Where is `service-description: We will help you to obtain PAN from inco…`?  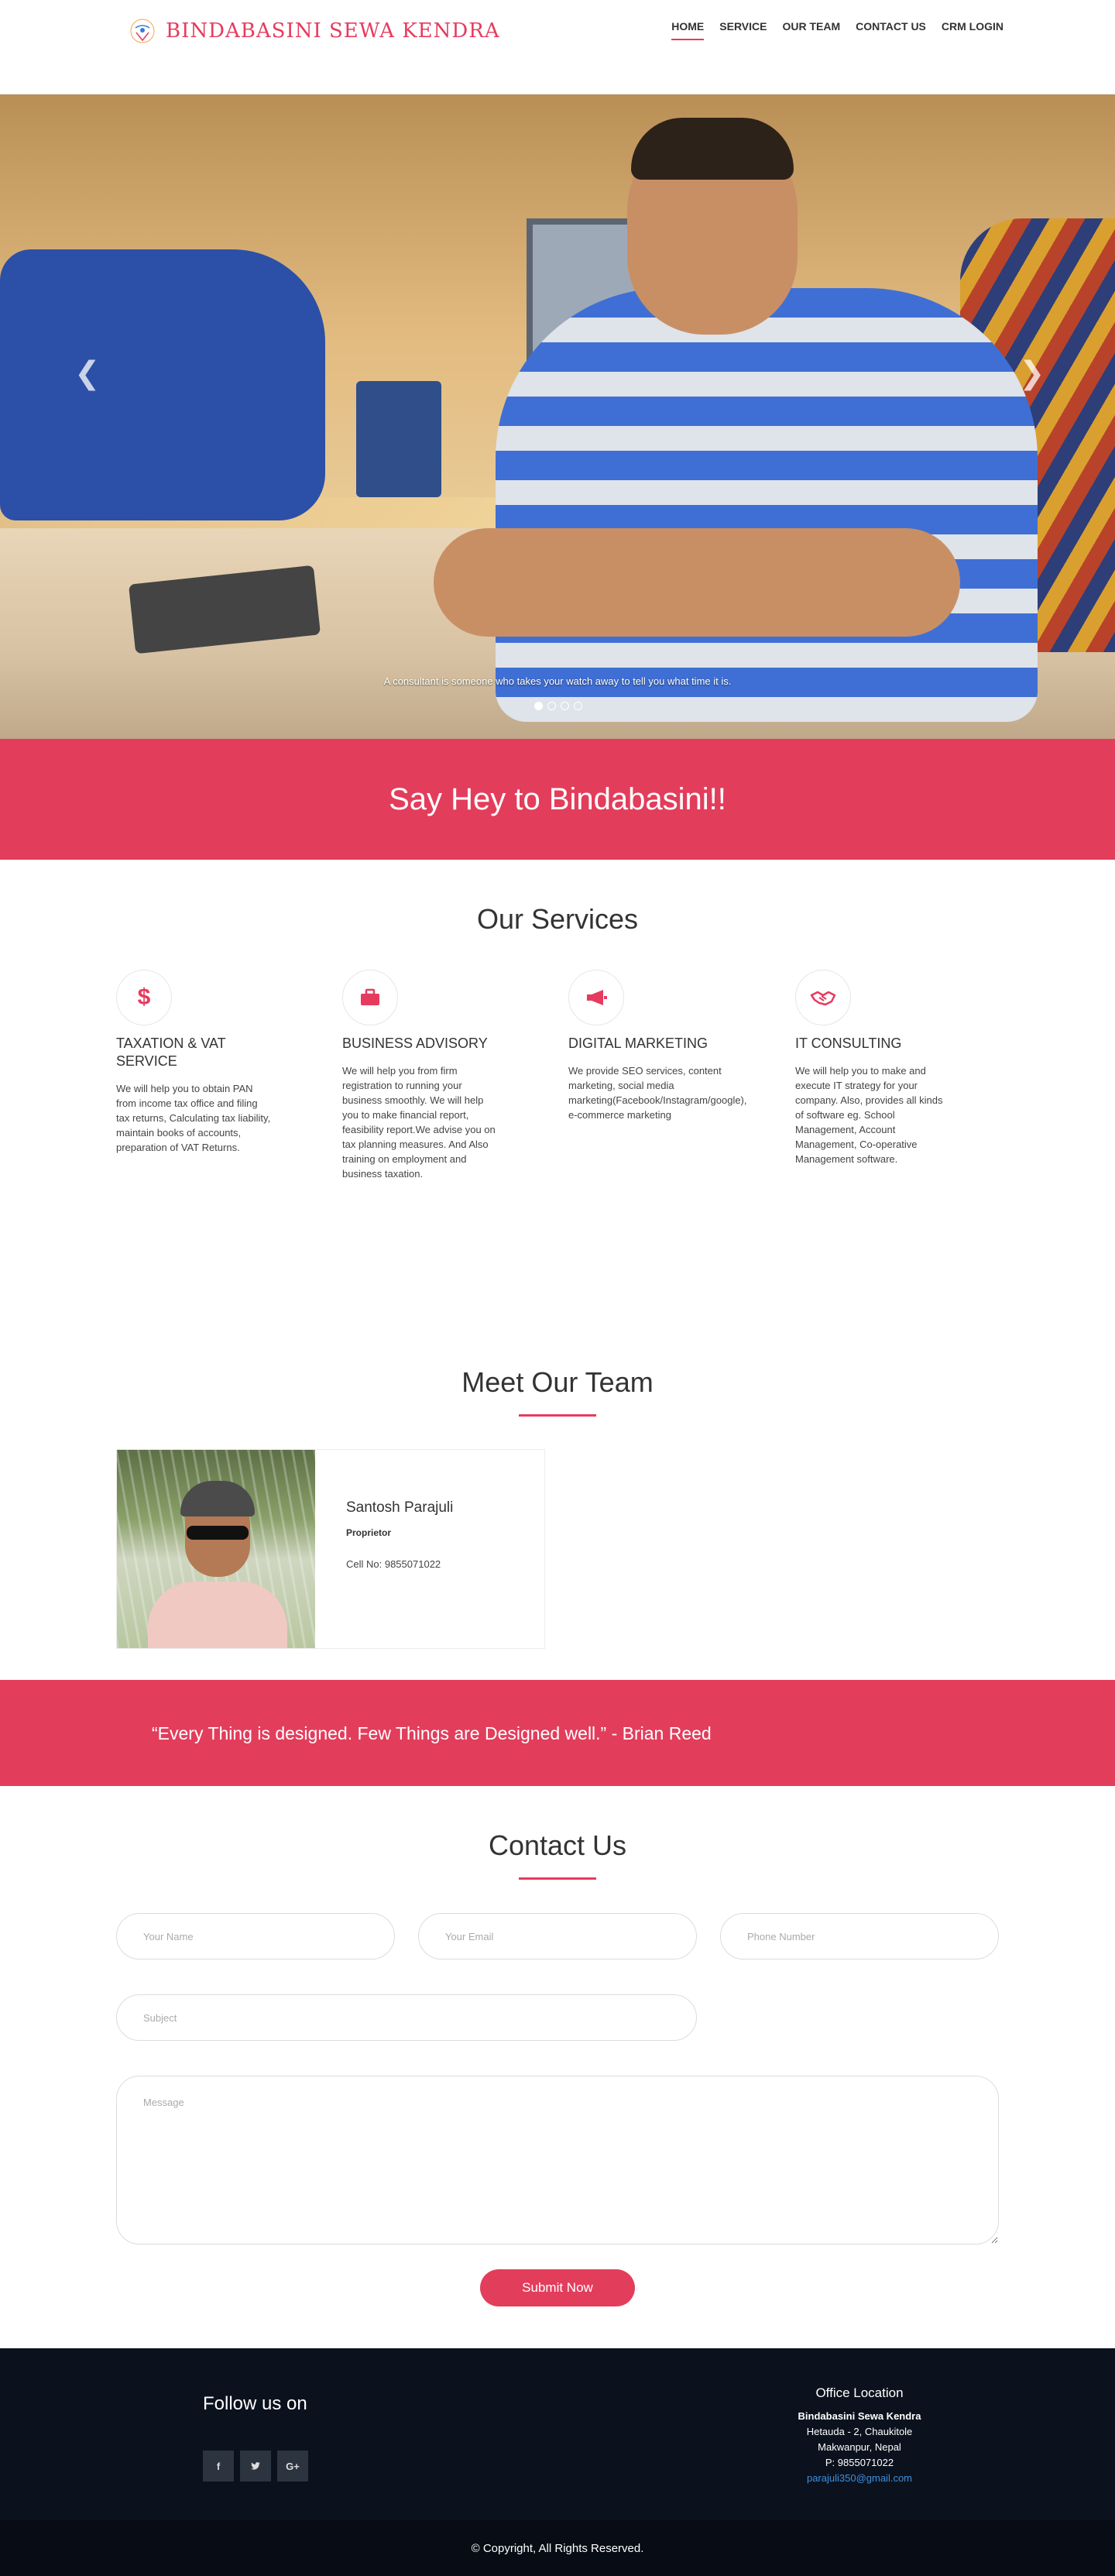 service-description: We will help you to obtain PAN from inco… is located at coordinates (193, 1118).